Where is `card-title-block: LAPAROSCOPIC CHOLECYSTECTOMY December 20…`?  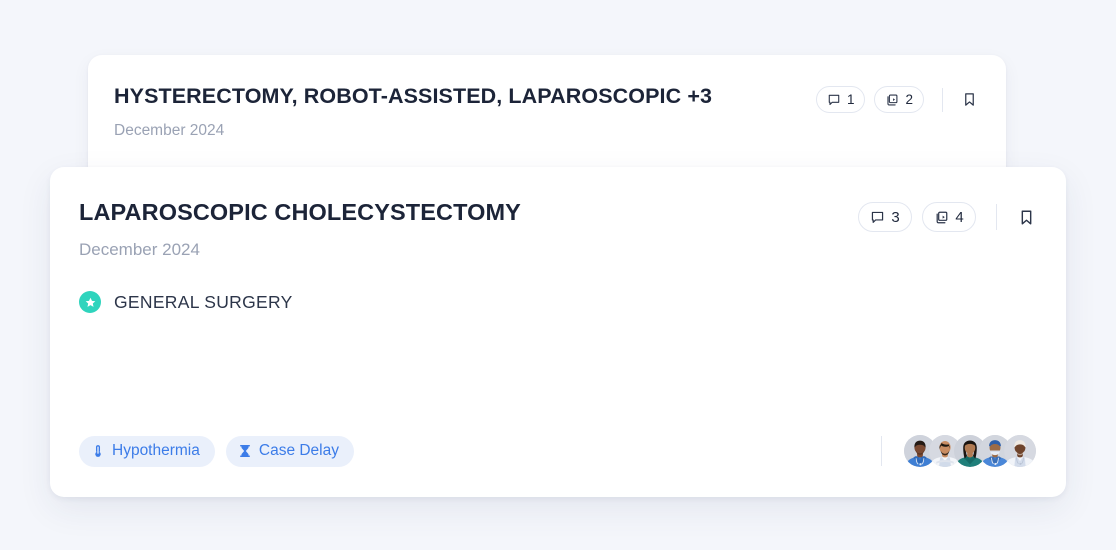
card-title-block: LAPAROSCOPIC CHOLECYSTECTOMY December 20… is located at coordinates (300, 229).